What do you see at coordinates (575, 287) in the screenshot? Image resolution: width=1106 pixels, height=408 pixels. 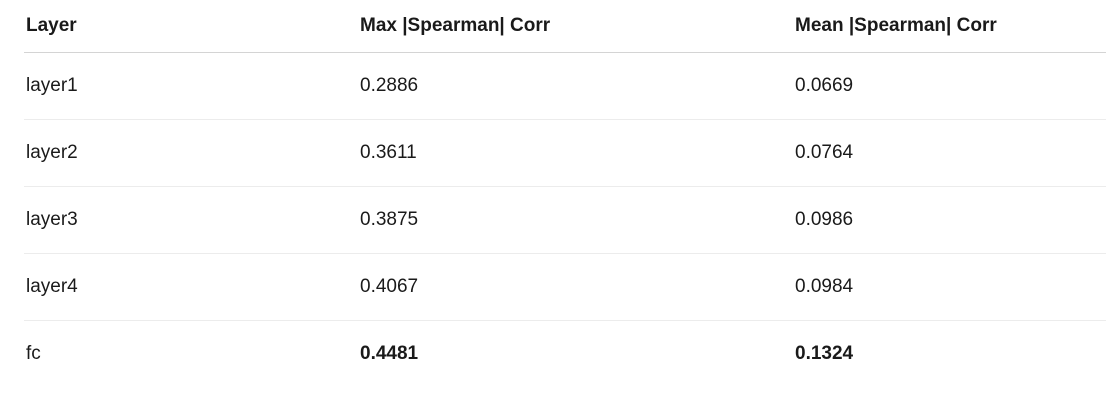 I see `cell-max-corr: 0.4067` at bounding box center [575, 287].